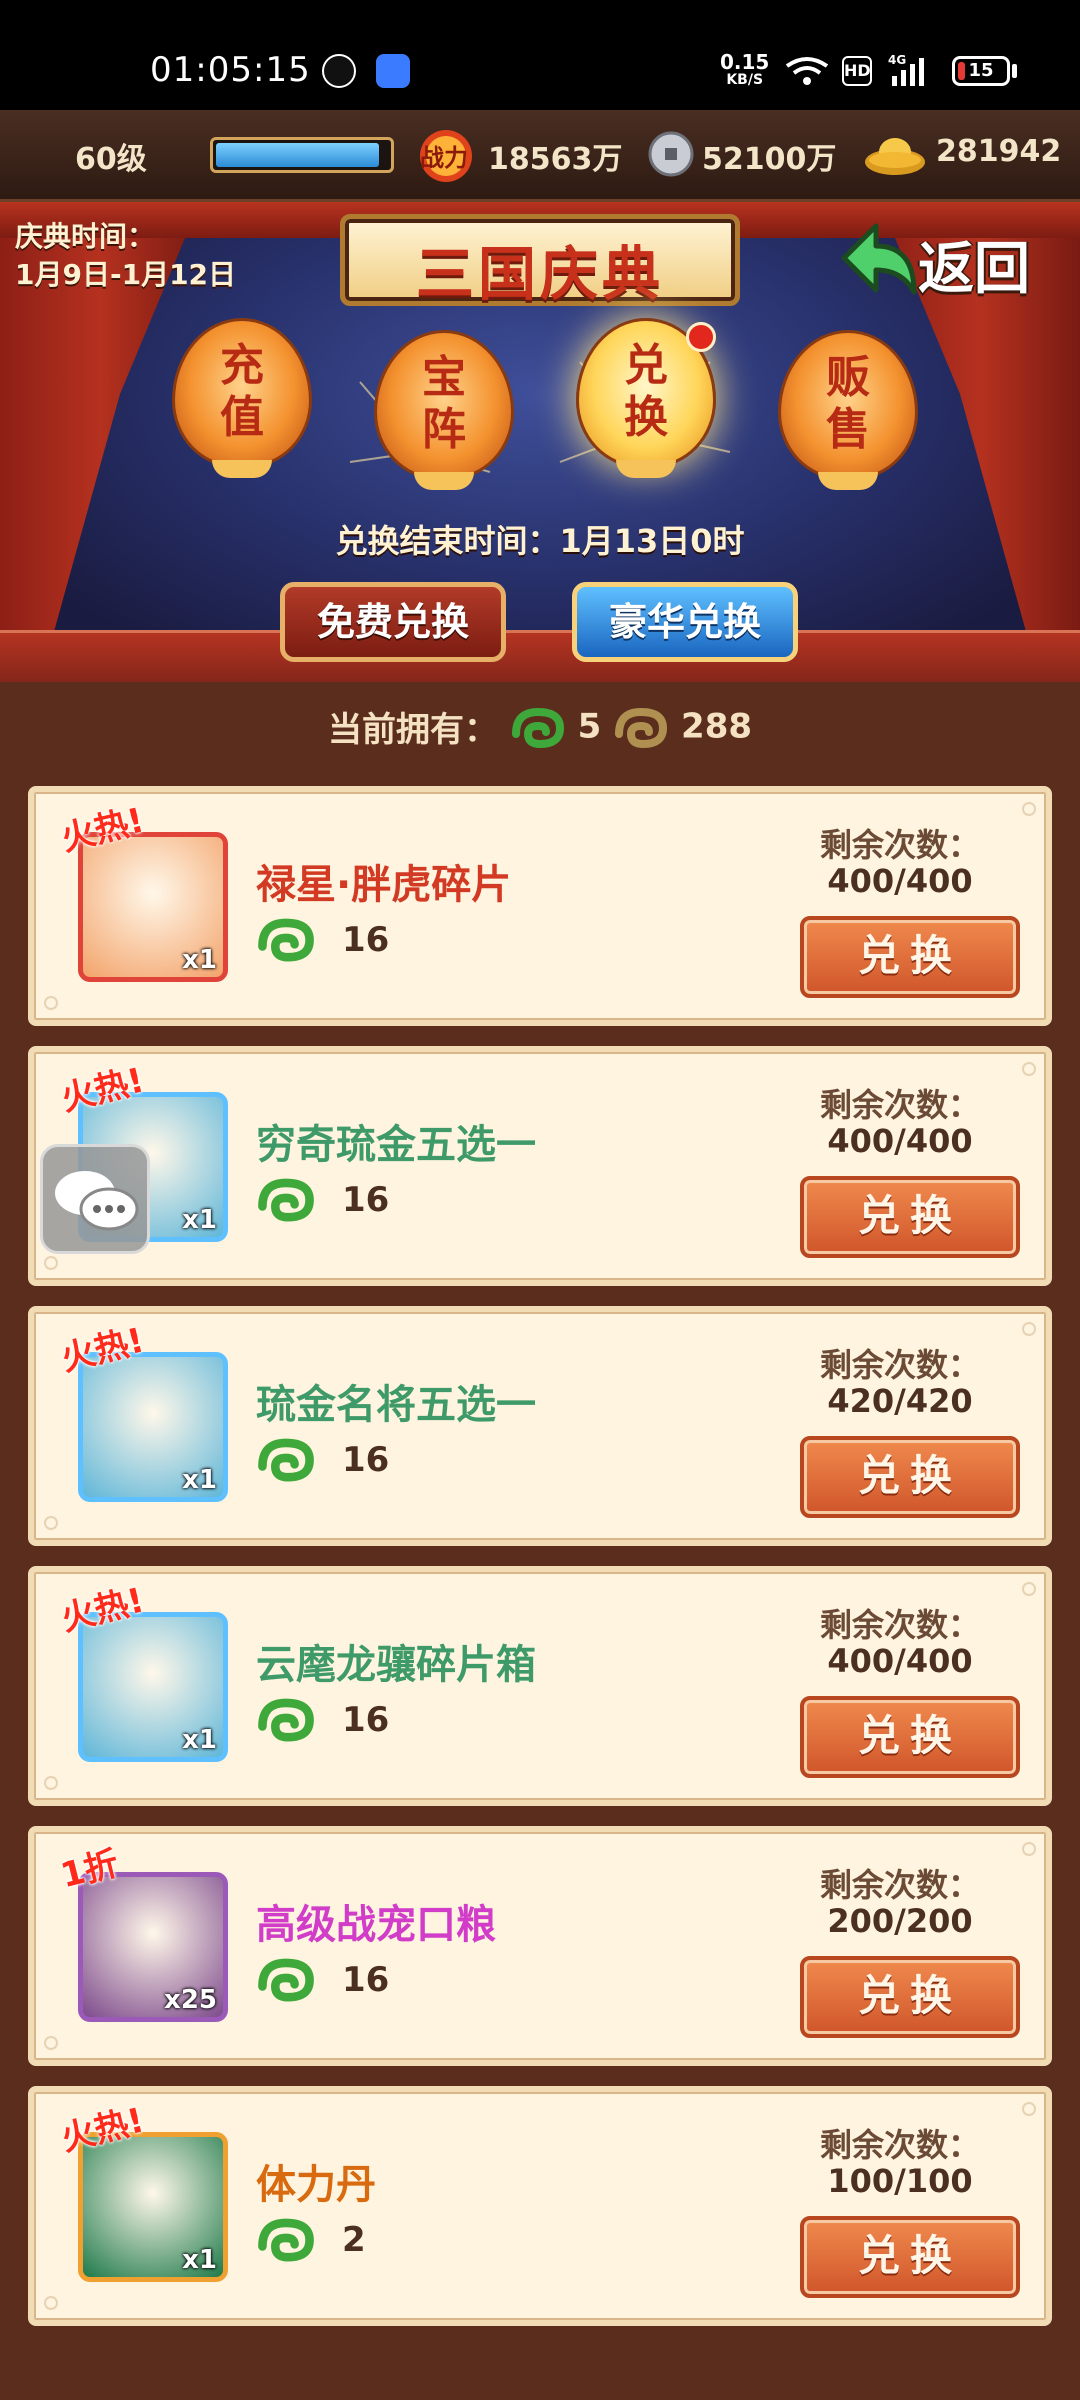 This screenshot has width=1080, height=2400. I want to click on lantern-recharge: 充值, so click(242, 398).